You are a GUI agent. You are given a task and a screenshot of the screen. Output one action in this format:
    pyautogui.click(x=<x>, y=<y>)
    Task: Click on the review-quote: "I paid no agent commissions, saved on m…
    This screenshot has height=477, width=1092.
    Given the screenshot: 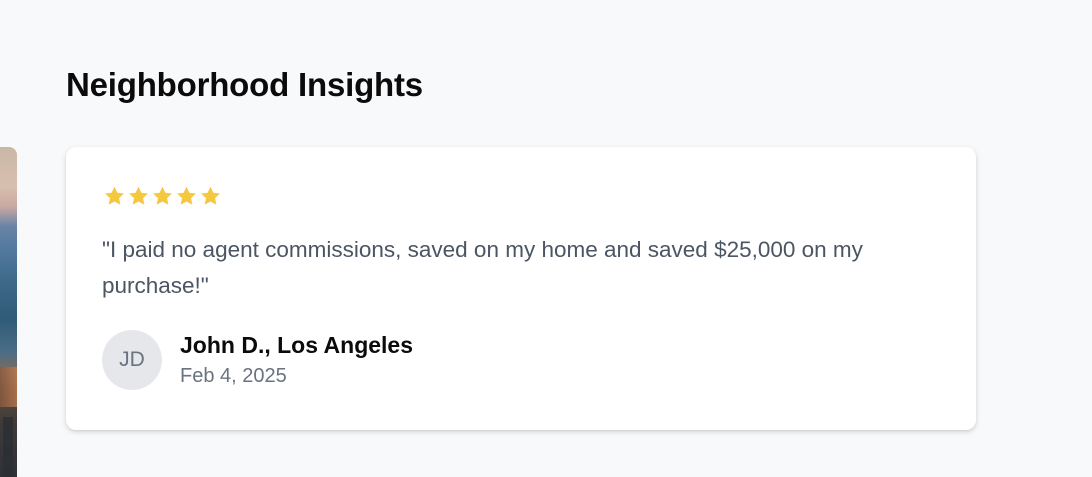 What is the action you would take?
    pyautogui.click(x=482, y=267)
    